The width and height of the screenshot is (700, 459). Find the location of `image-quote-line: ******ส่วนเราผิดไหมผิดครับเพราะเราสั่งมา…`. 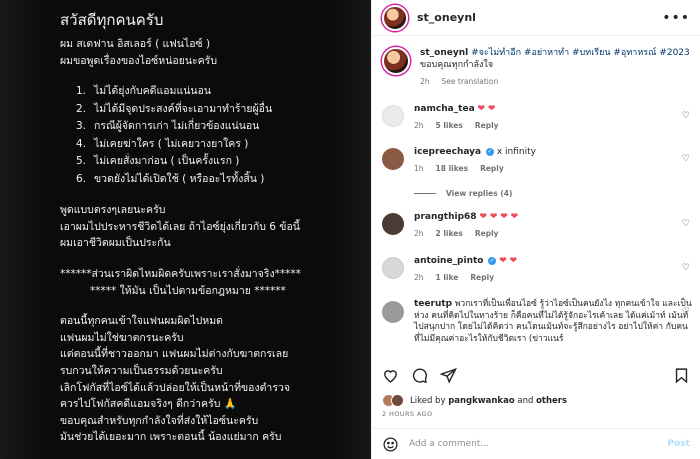

image-quote-line: ******ส่วนเราผิดไหมผิดครับเพราะเราสั่งมา… is located at coordinates (180, 273).